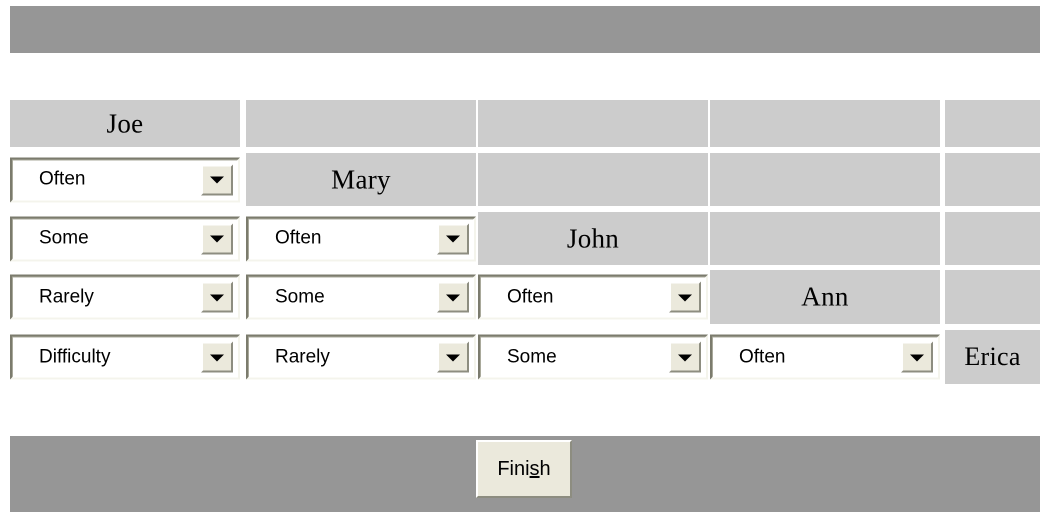 The height and width of the screenshot is (512, 1050). What do you see at coordinates (525, 29) in the screenshot?
I see `top-toolbar-bar` at bounding box center [525, 29].